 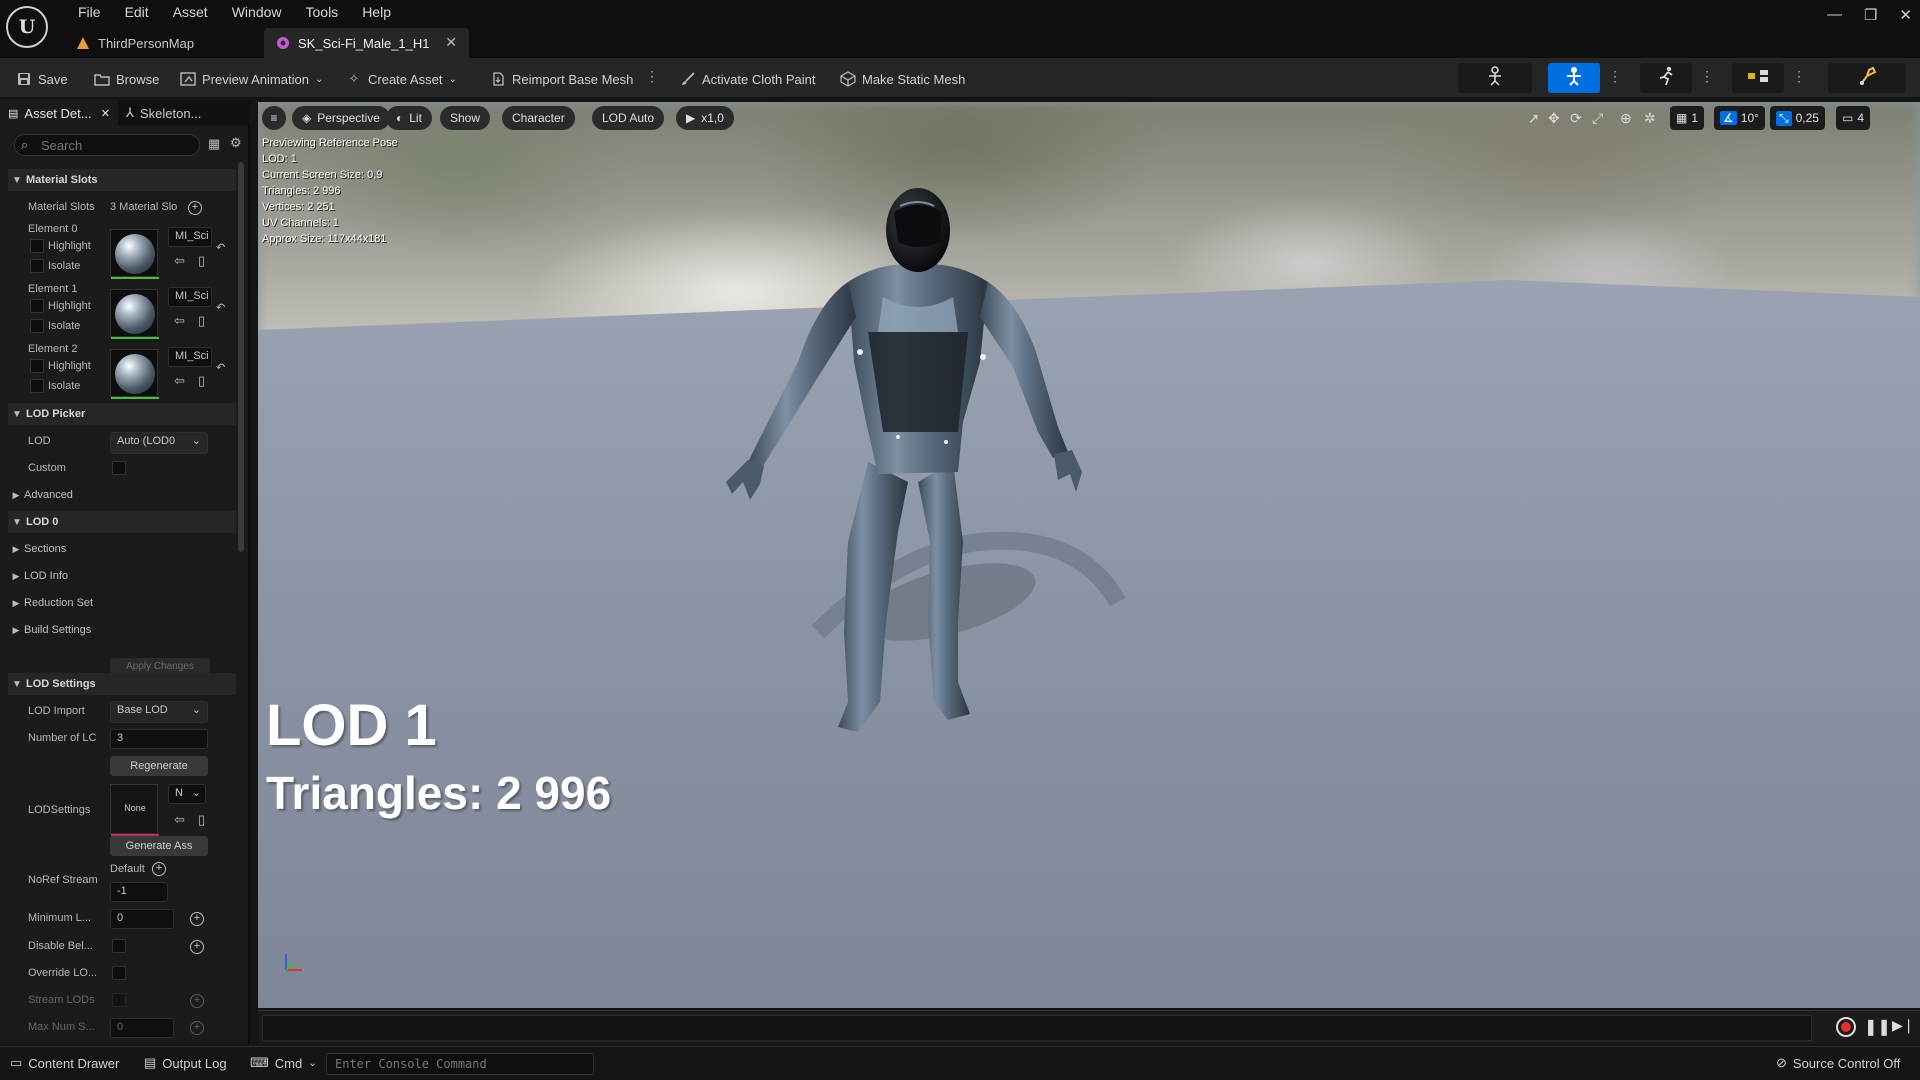 What do you see at coordinates (159, 766) in the screenshot?
I see `regenerate-button: Regenerate` at bounding box center [159, 766].